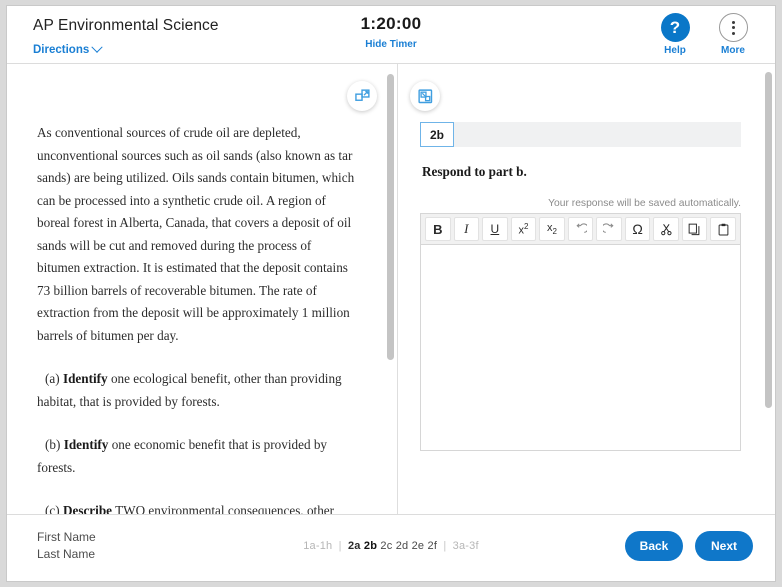 The width and height of the screenshot is (782, 587). What do you see at coordinates (704, 34) in the screenshot?
I see `header-actions: ? Help More` at bounding box center [704, 34].